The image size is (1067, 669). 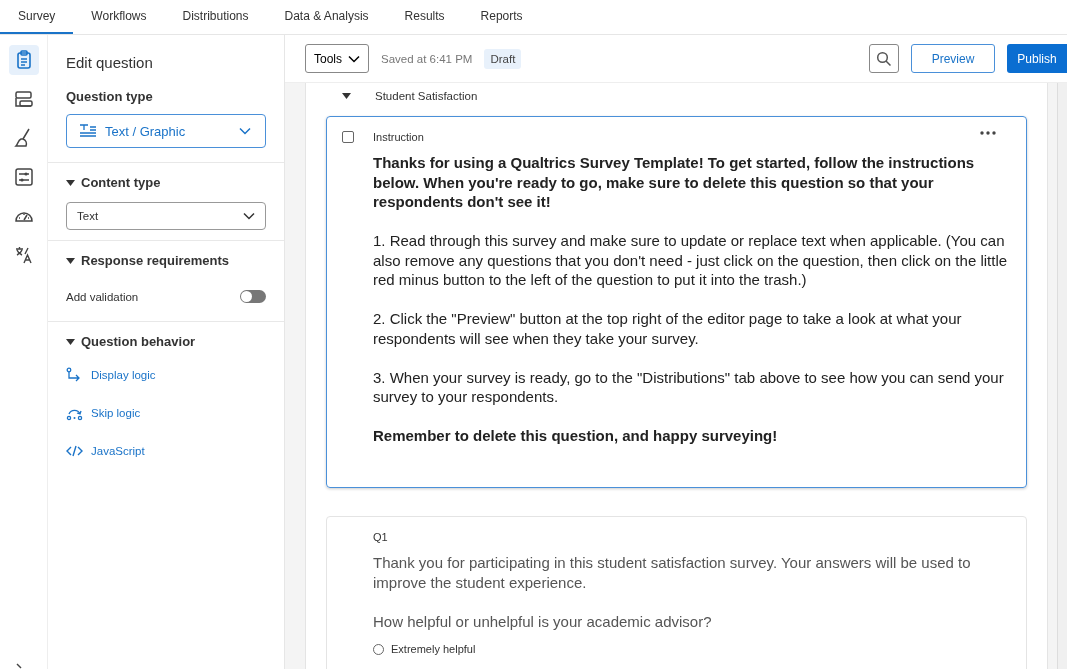 What do you see at coordinates (501, 17) in the screenshot?
I see `nav-tab: Reports` at bounding box center [501, 17].